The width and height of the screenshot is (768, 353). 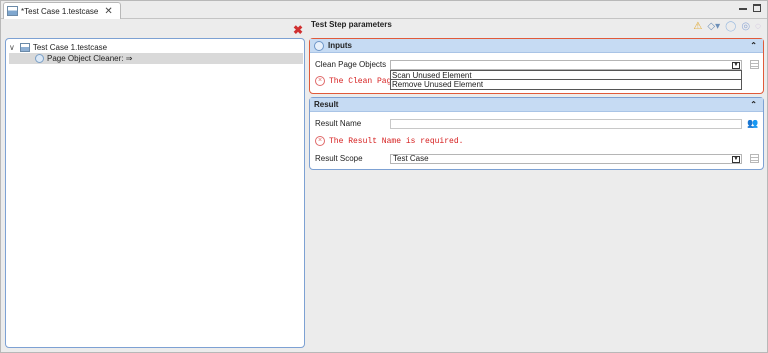 I want to click on page-title: Test Step parameters, so click(x=351, y=24).